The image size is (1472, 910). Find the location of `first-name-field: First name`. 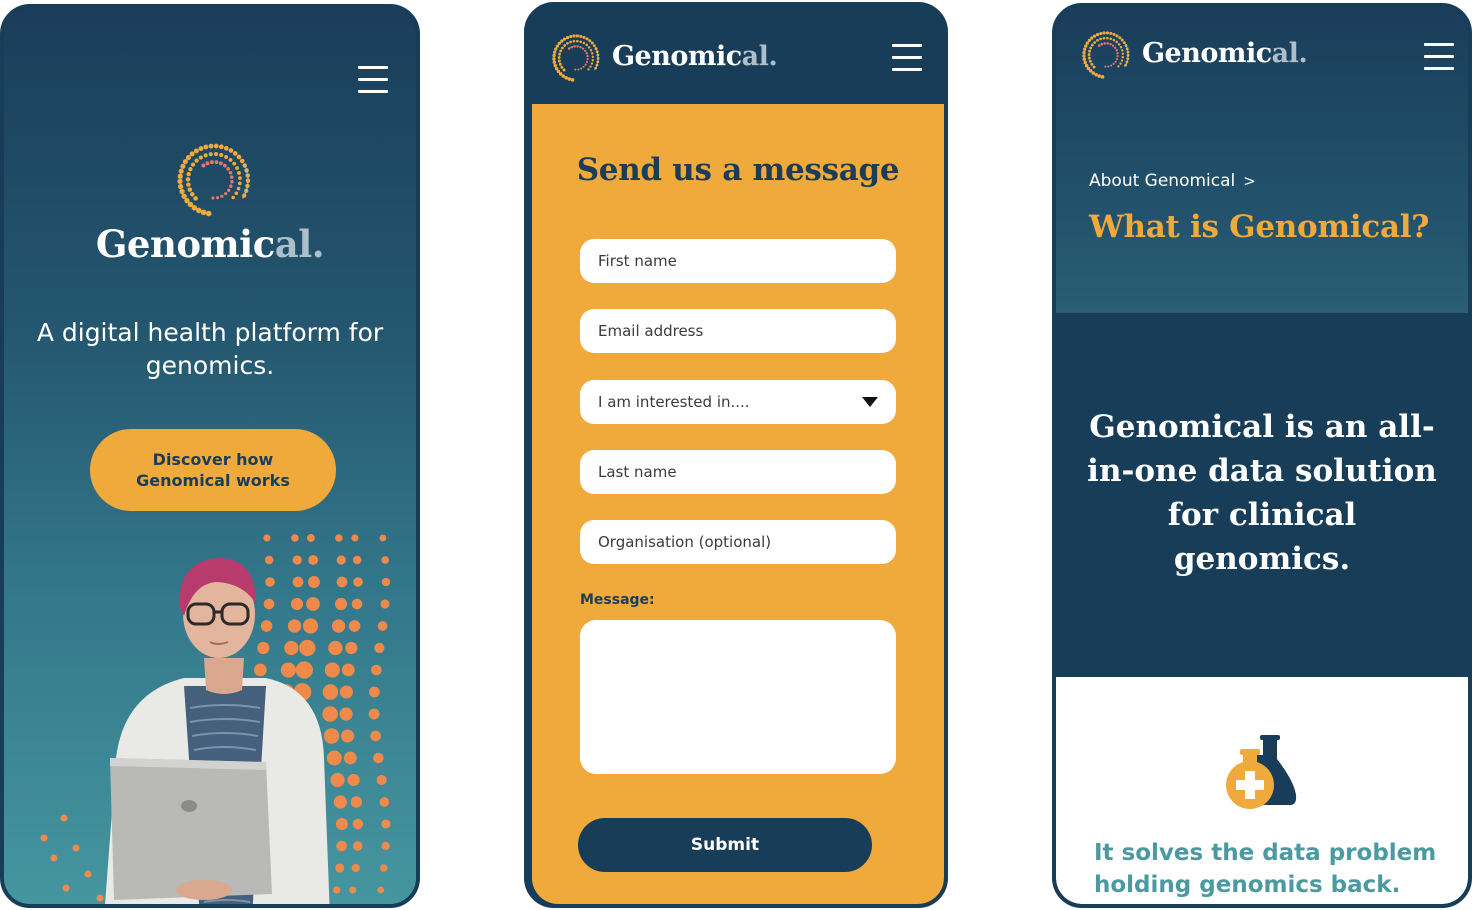

first-name-field: First name is located at coordinates (738, 261).